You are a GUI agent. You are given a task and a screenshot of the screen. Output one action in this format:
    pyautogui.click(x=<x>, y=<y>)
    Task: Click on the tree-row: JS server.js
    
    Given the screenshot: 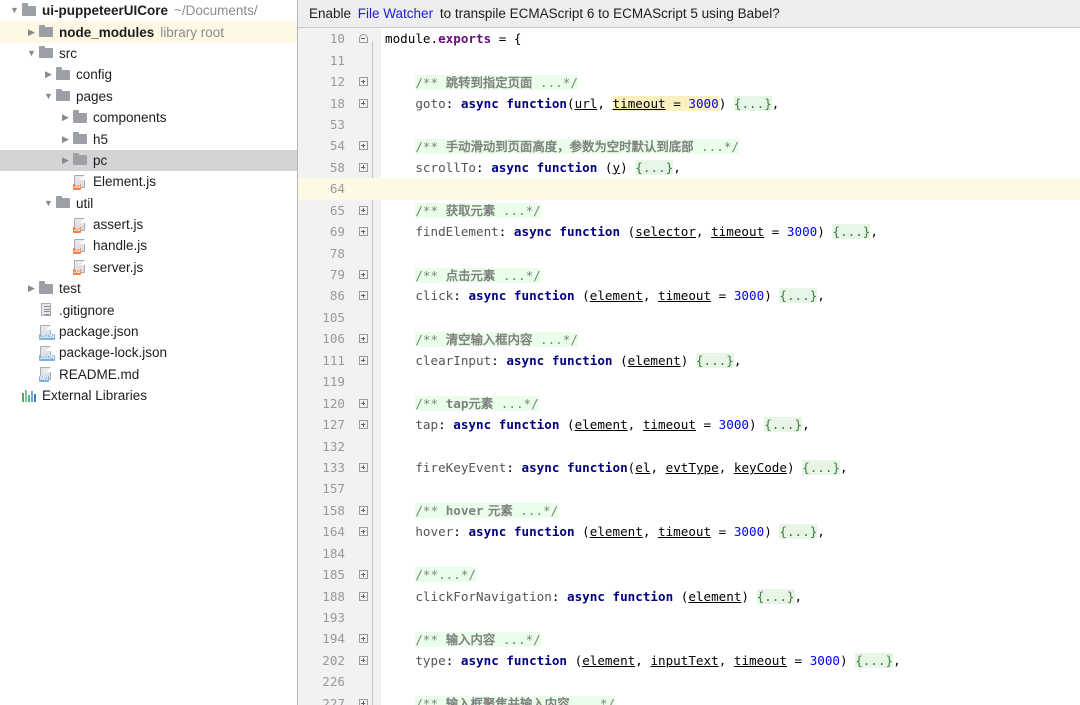 What is the action you would take?
    pyautogui.click(x=148, y=267)
    